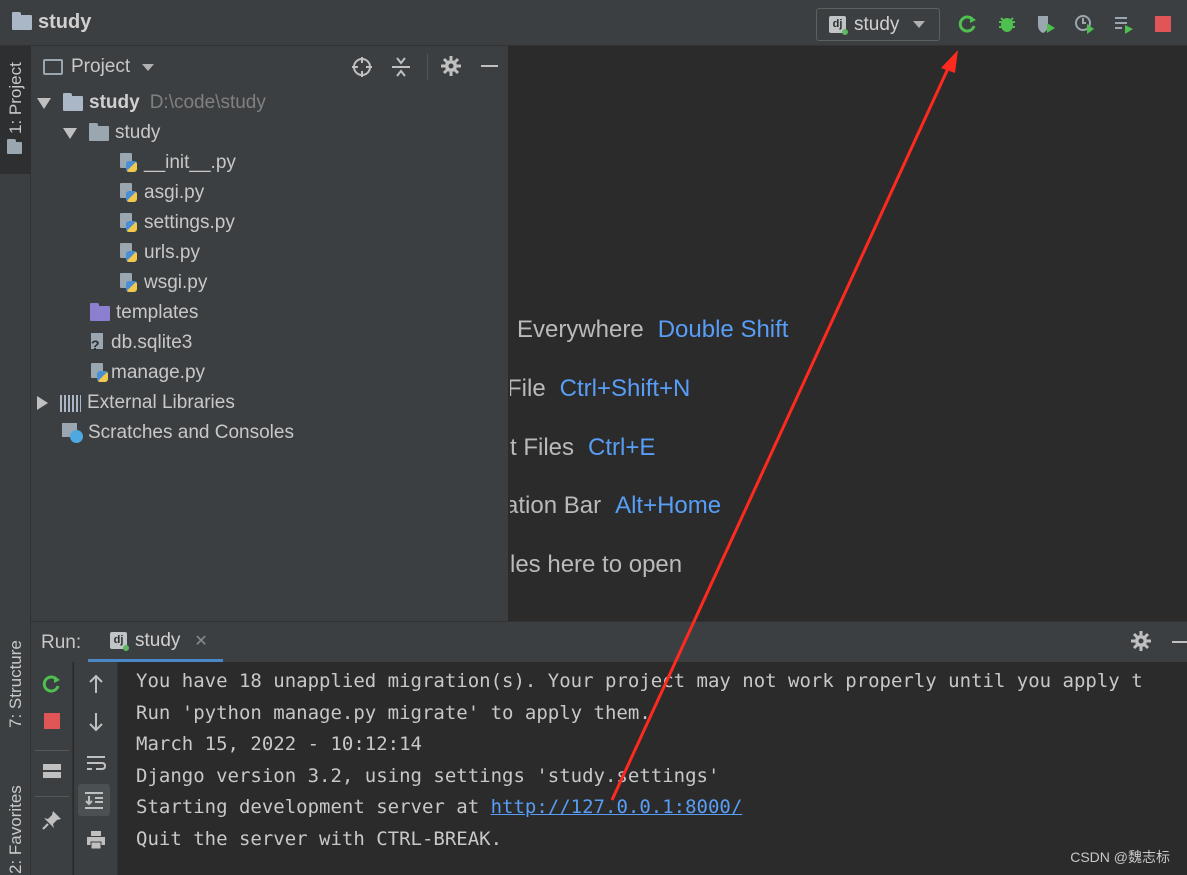  Describe the element at coordinates (279, 744) in the screenshot. I see `console-line: March 15, 2022 - 10:12:14` at that location.